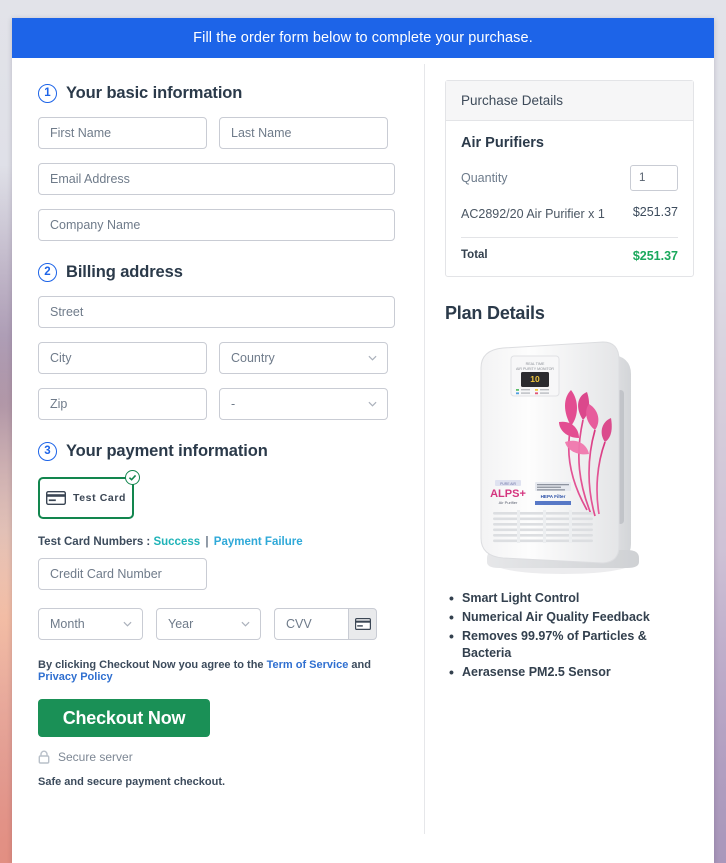  I want to click on total-label: Total, so click(474, 255).